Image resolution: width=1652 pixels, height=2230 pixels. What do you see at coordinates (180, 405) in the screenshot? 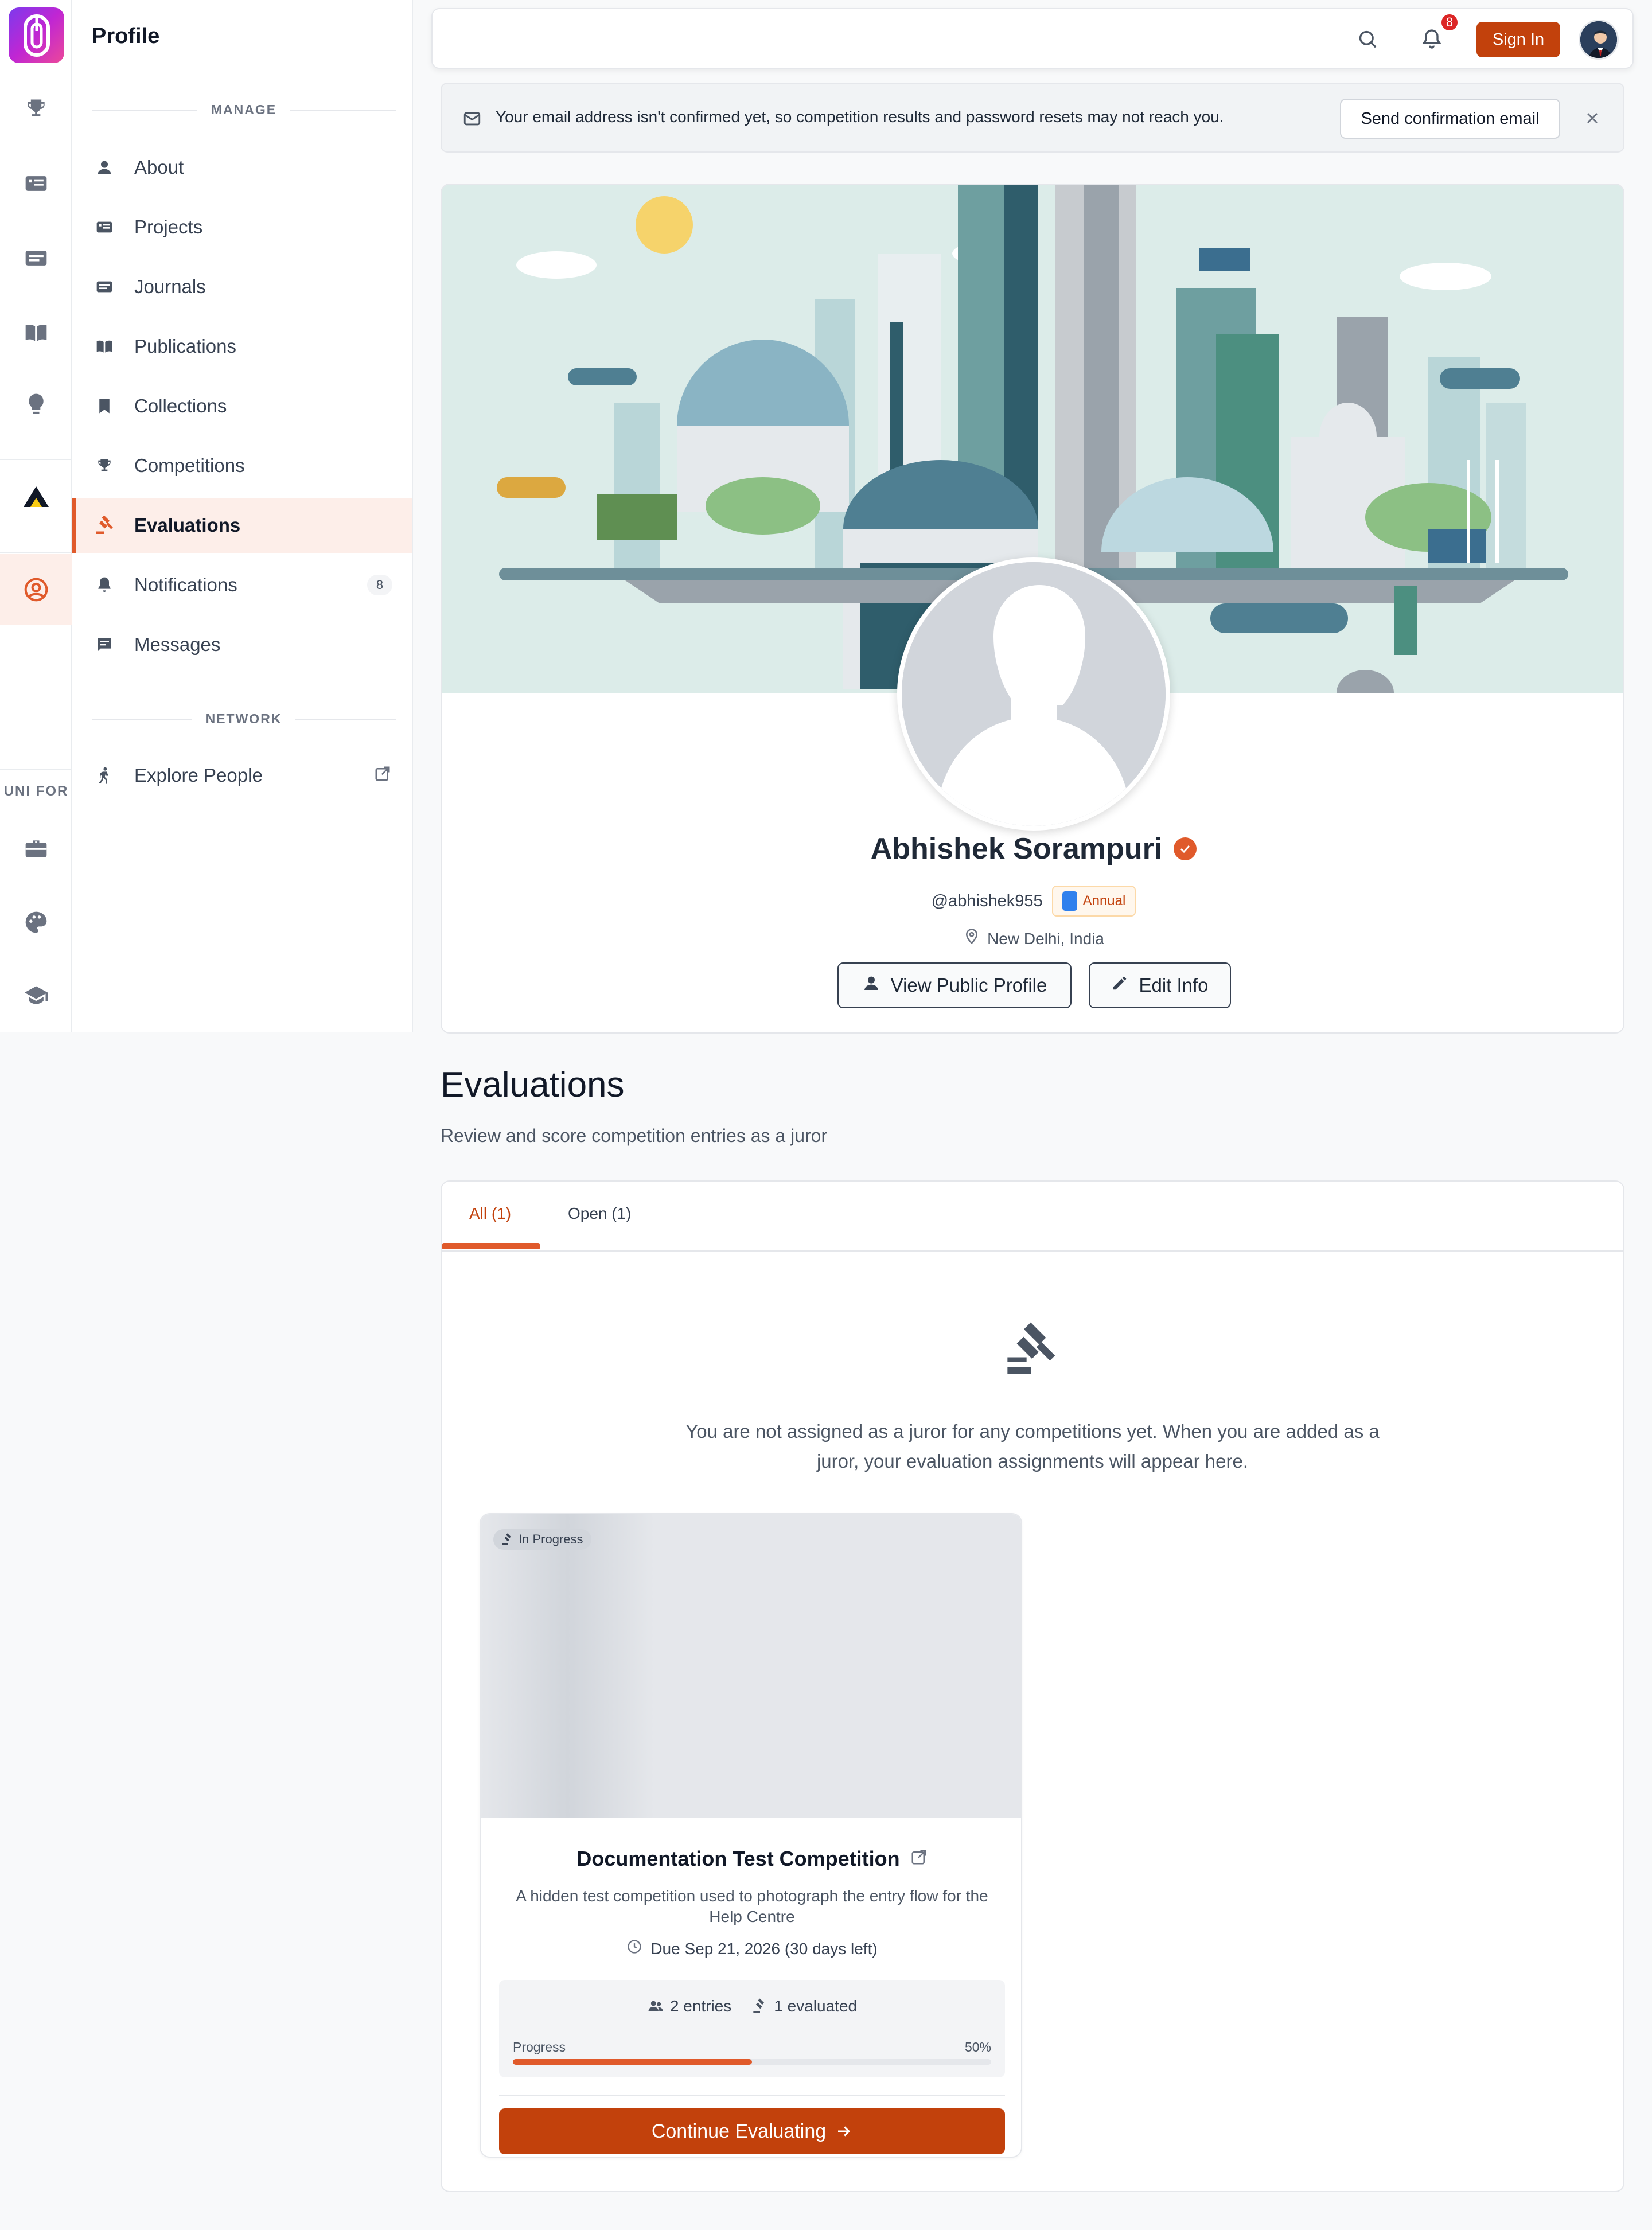
I see `nav-item-label: Collections` at bounding box center [180, 405].